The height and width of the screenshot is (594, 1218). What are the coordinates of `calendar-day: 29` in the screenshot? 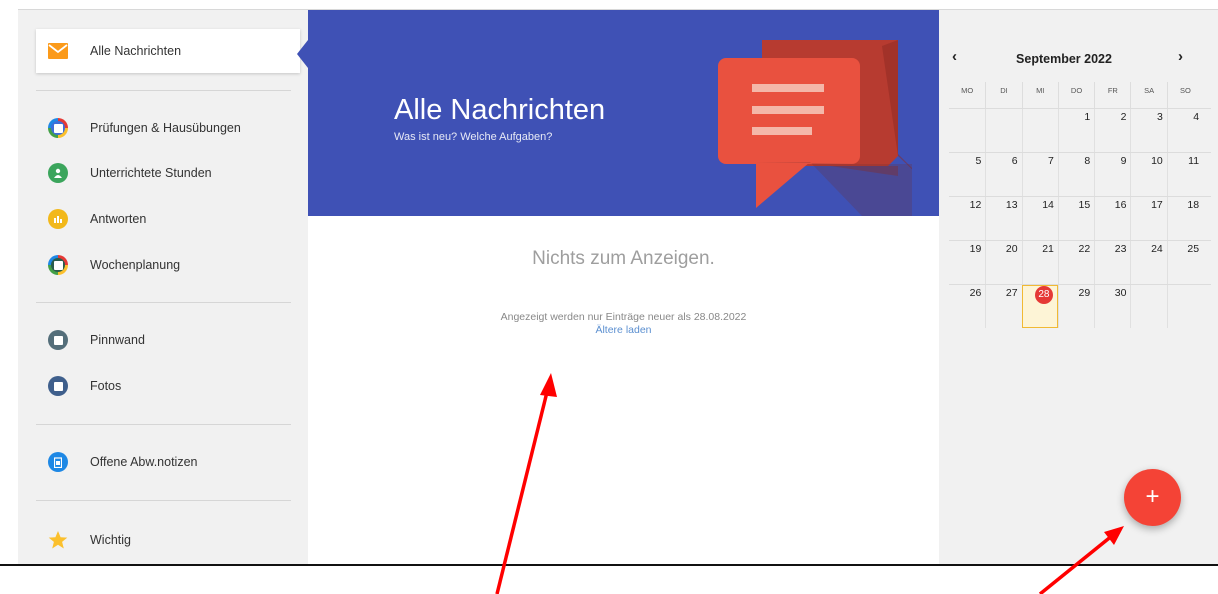 It's located at (1075, 306).